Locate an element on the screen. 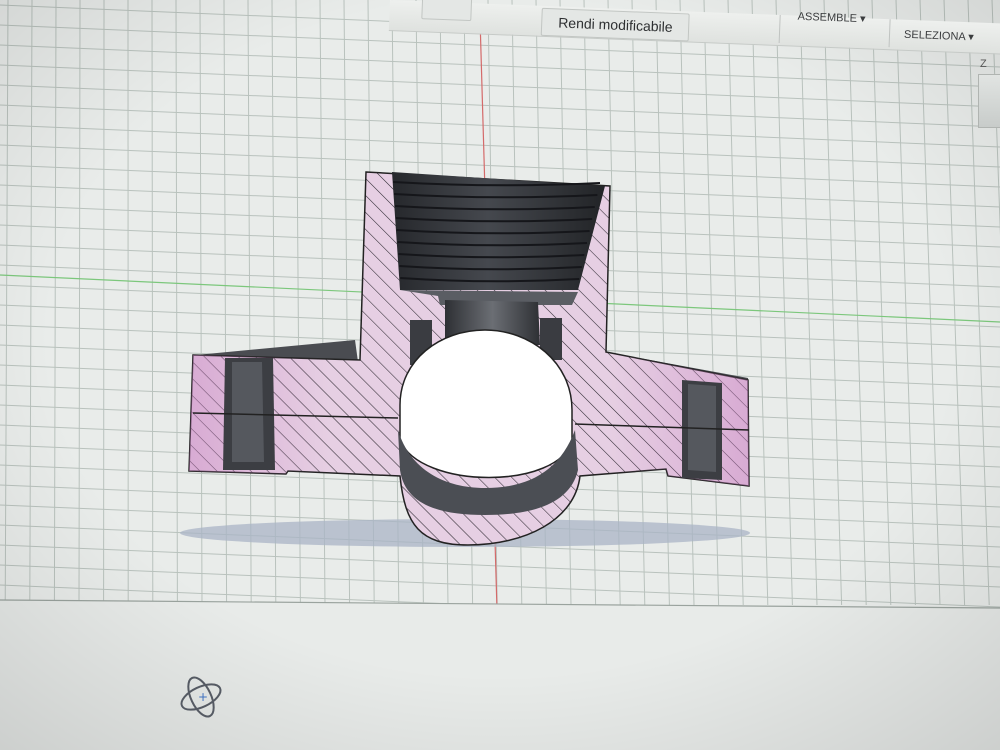  select-menu: SELEZIONA ▾ is located at coordinates (939, 36).